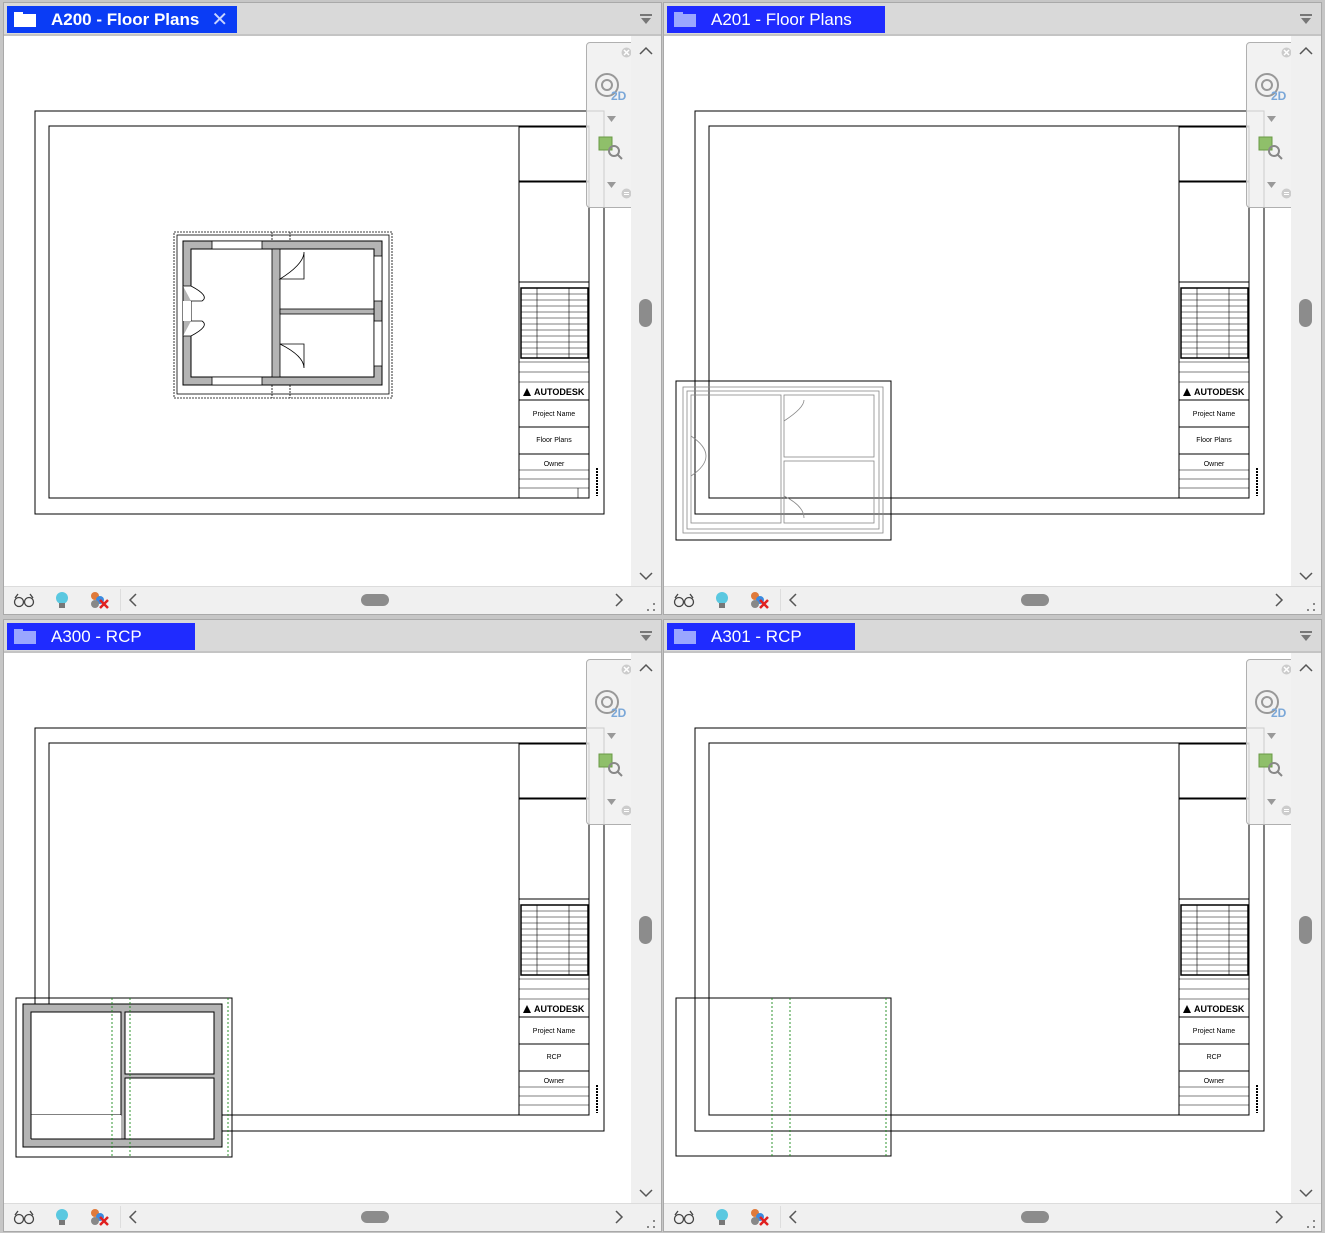 Image resolution: width=1325 pixels, height=1233 pixels. What do you see at coordinates (554, 440) in the screenshot?
I see `title-block-sheet-name: Floor Plans` at bounding box center [554, 440].